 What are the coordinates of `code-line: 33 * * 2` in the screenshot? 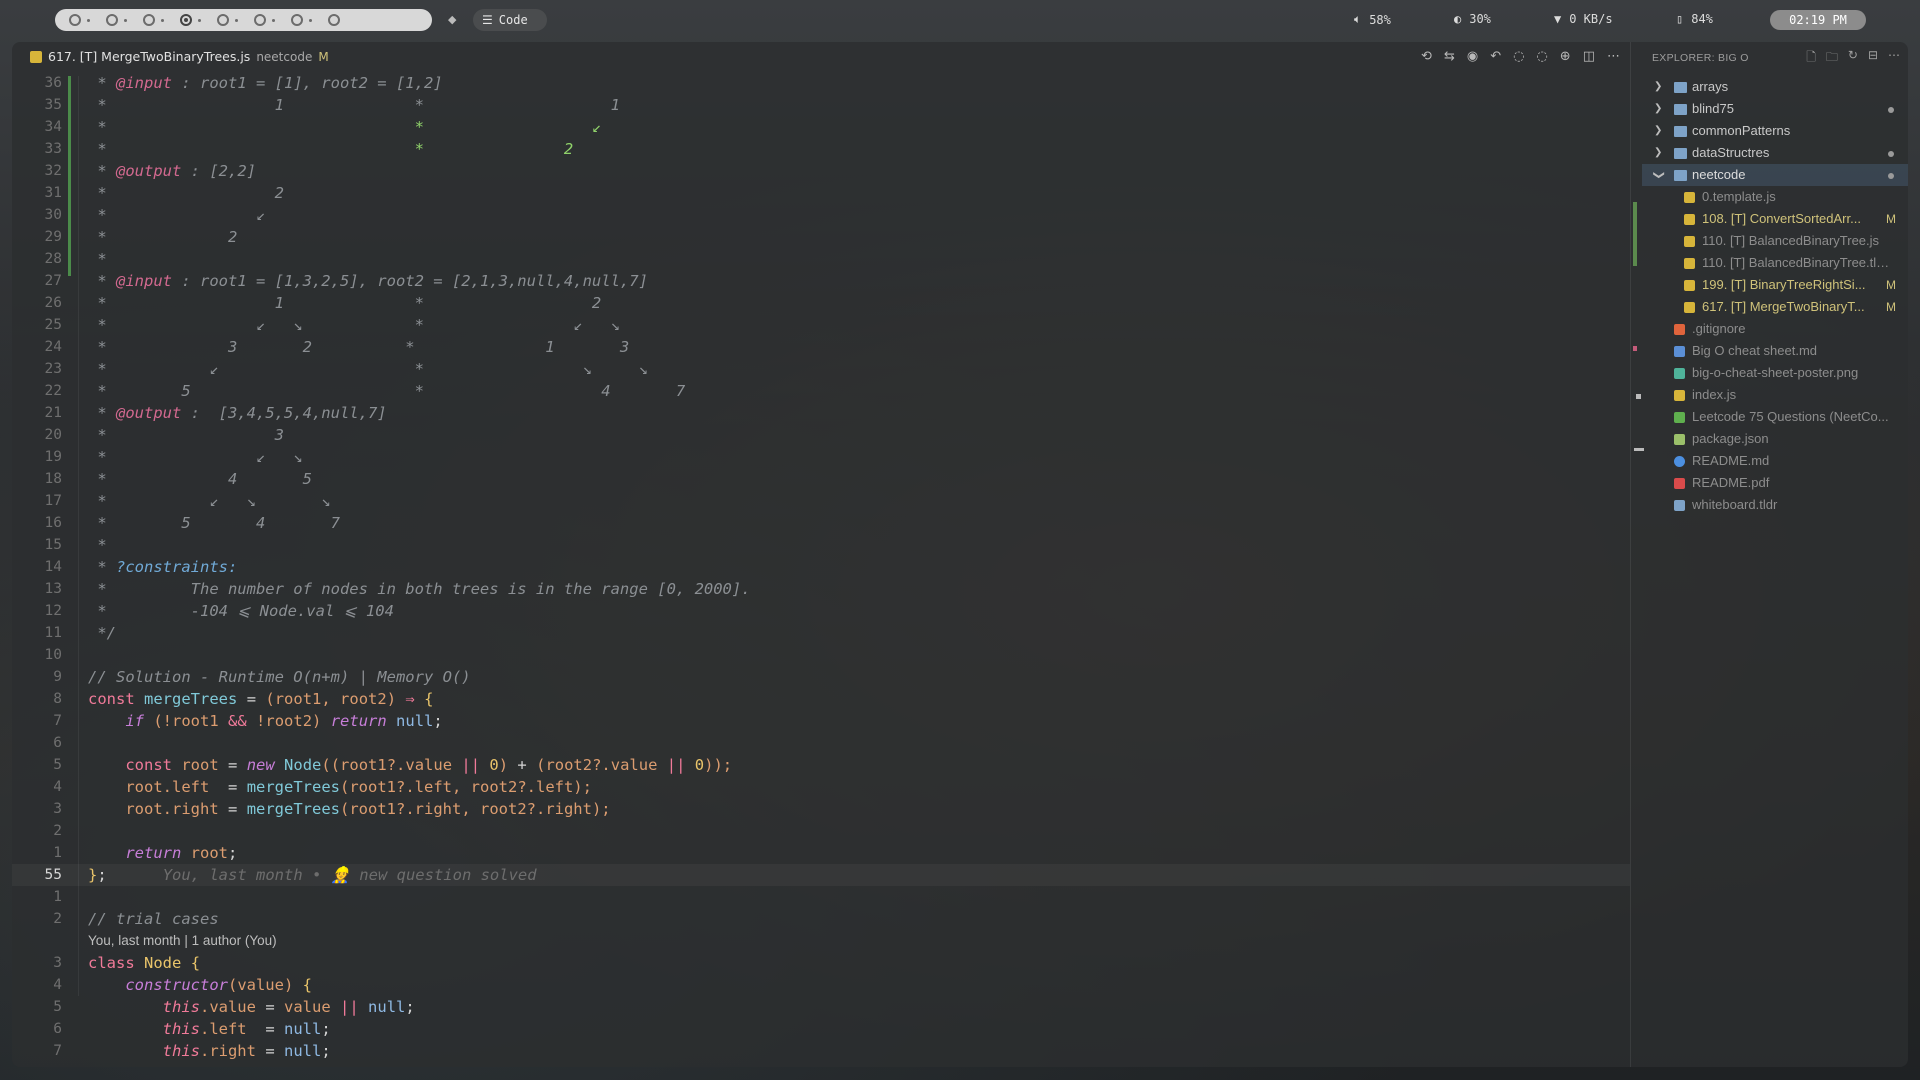 It's located at (821, 149).